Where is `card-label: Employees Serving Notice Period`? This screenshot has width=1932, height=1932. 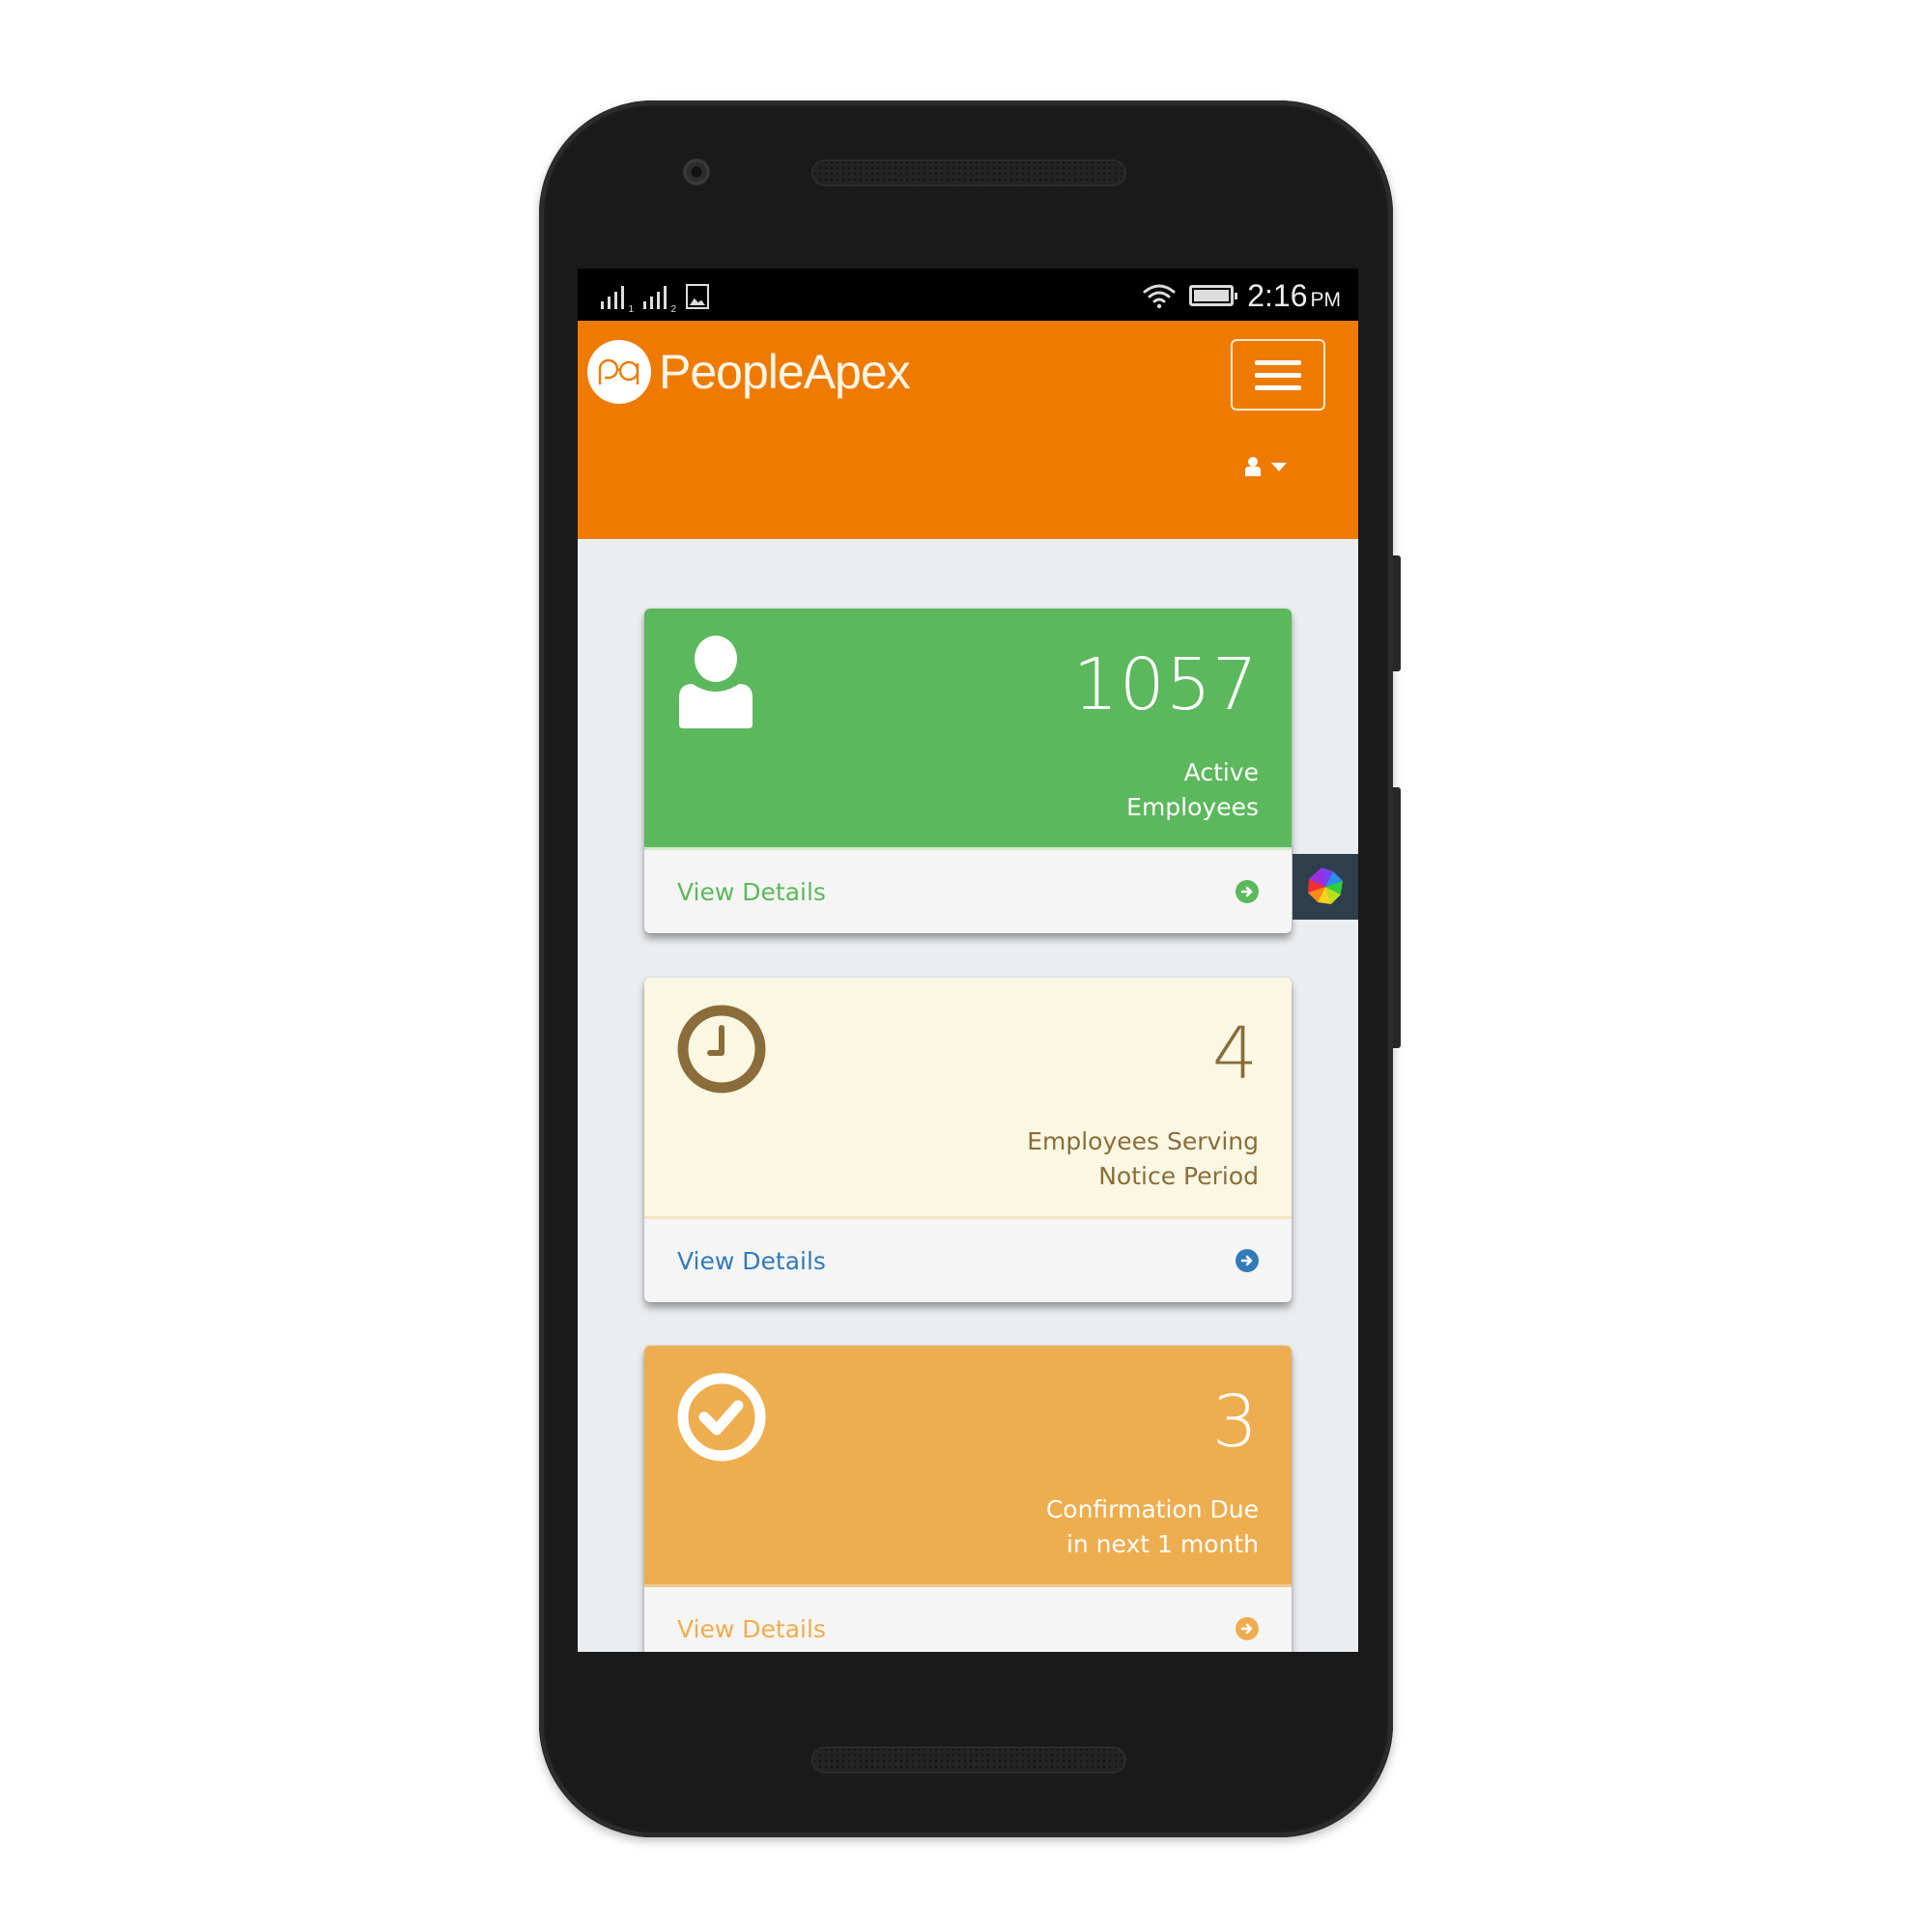 card-label: Employees Serving Notice Period is located at coordinates (1143, 1159).